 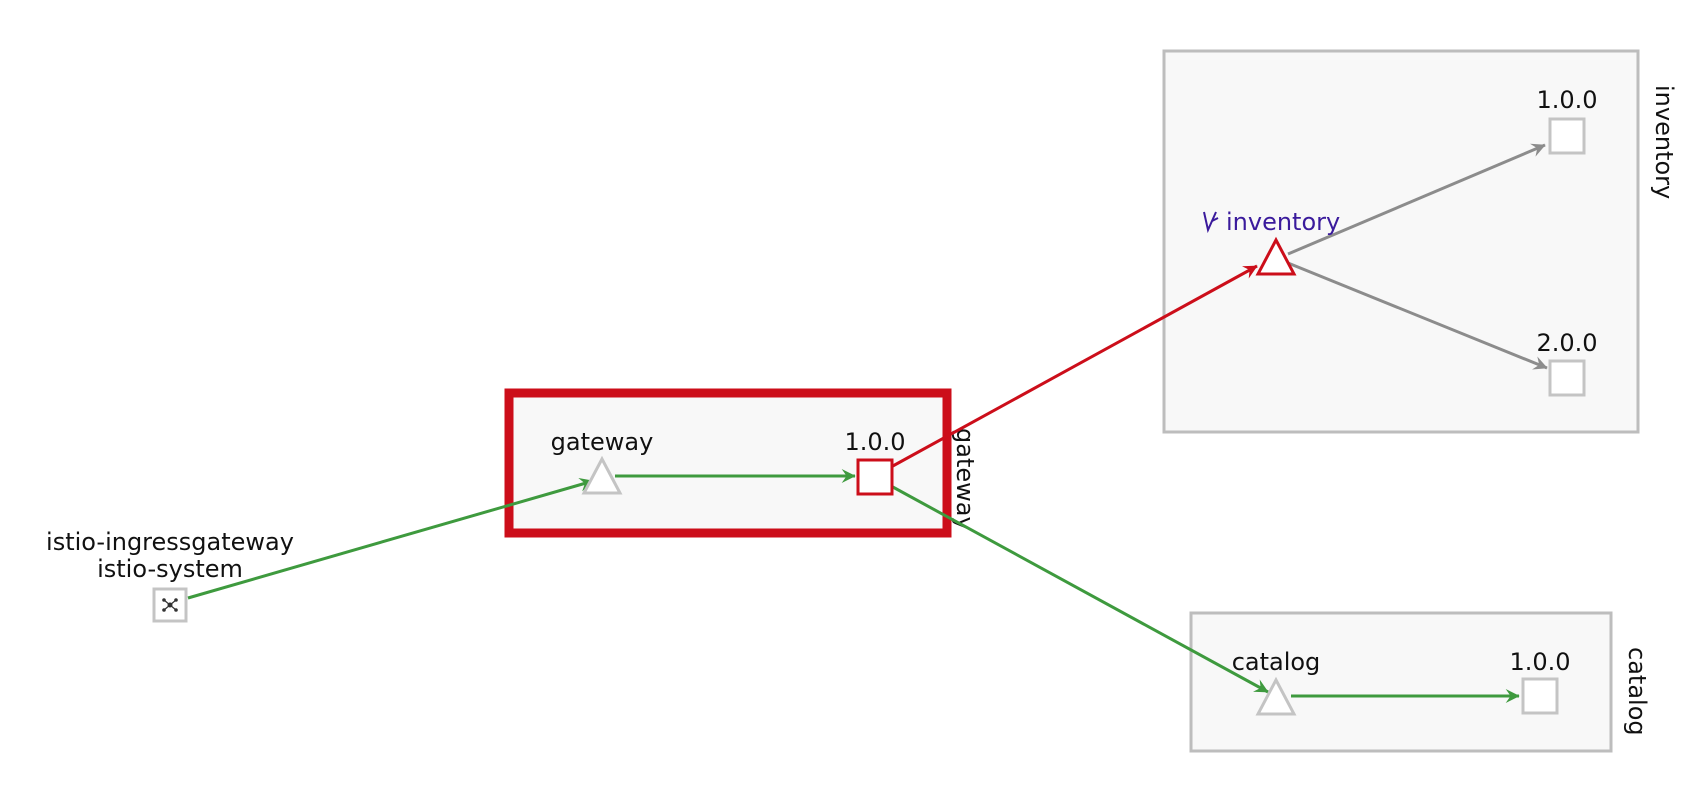 I want to click on inventory-service-label: inventory, so click(x=1283, y=222).